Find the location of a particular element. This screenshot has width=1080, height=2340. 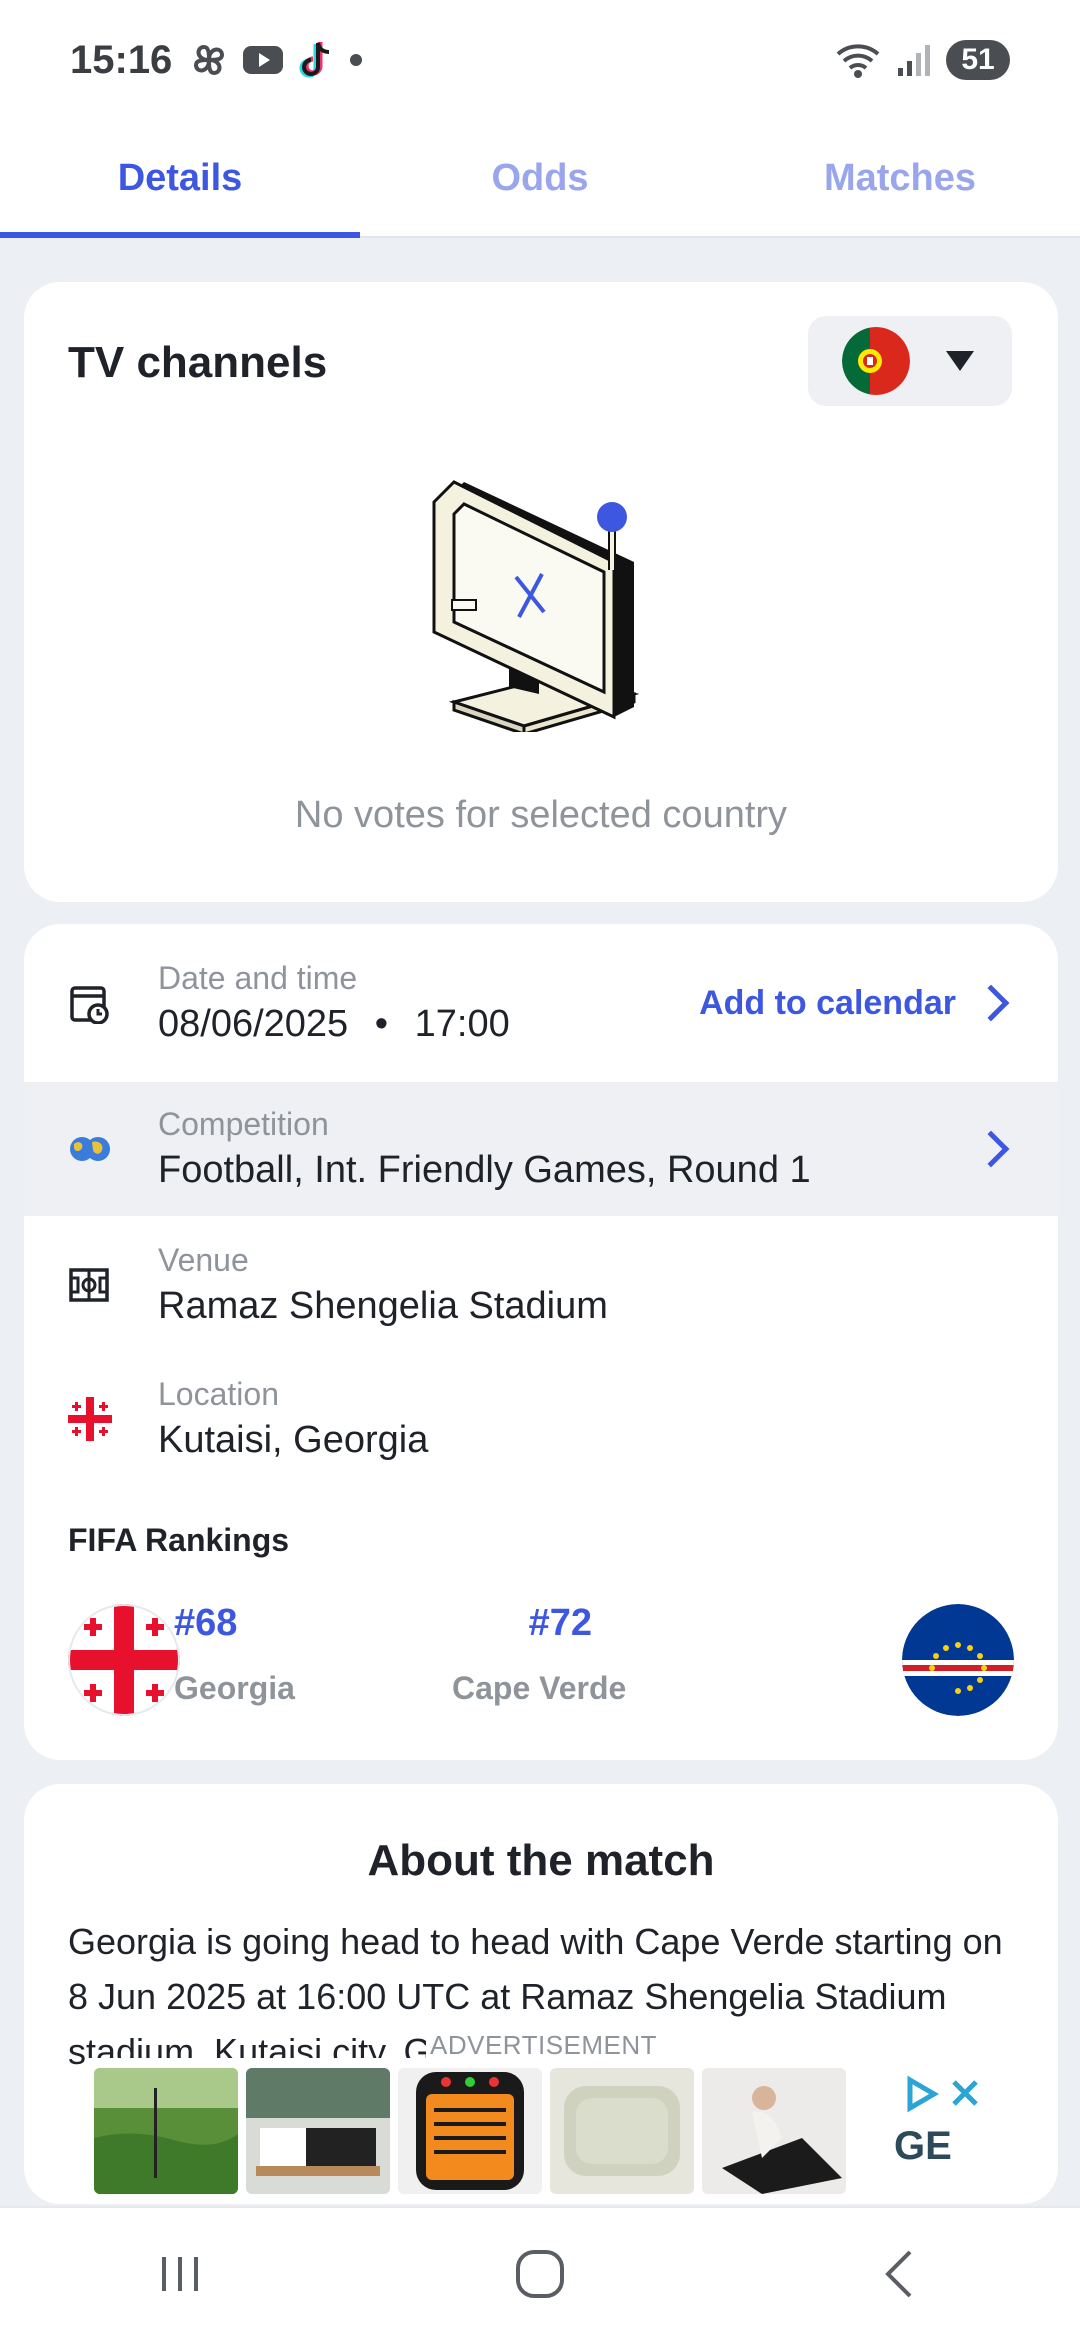

home-icon is located at coordinates (540, 2274).